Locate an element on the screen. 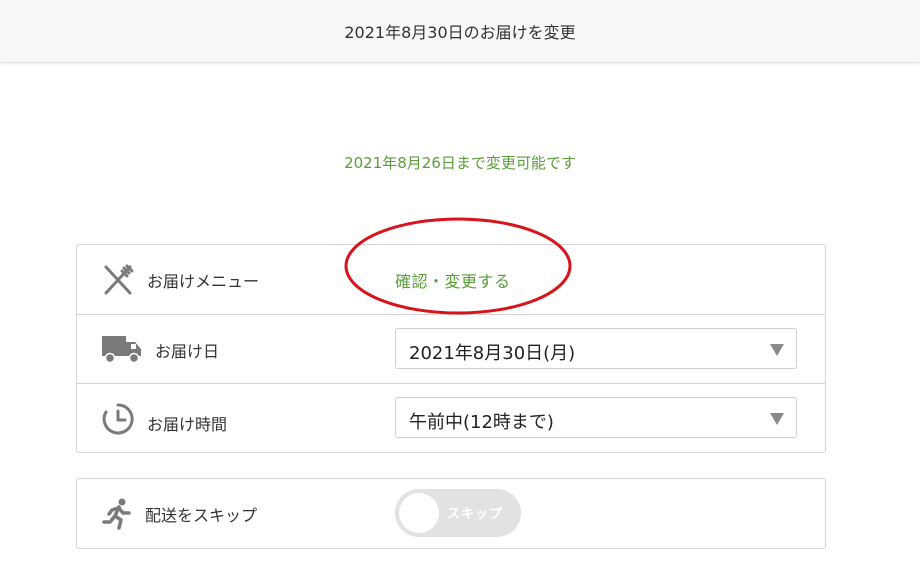  delivery-date-row: お届け日 2021年8月30日(月) is located at coordinates (451, 349).